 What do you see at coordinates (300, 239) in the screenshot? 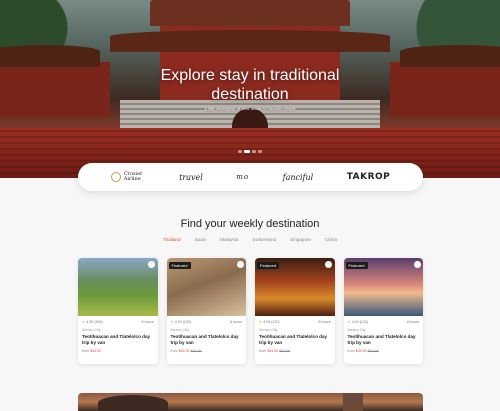
I see `tab-singapore: Singapore` at bounding box center [300, 239].